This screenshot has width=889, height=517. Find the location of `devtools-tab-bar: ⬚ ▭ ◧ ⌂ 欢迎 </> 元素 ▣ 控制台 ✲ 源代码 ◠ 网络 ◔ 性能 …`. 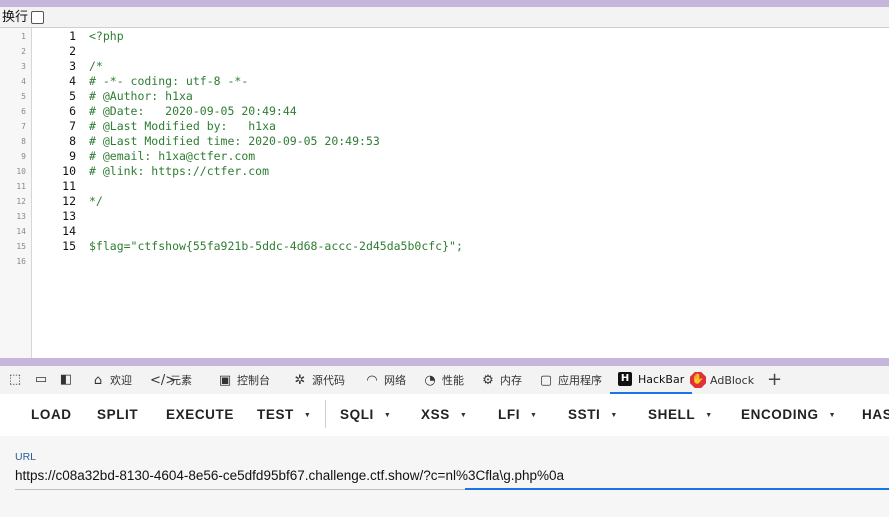

devtools-tab-bar: ⬚ ▭ ◧ ⌂ 欢迎 </> 元素 ▣ 控制台 ✲ 源代码 ◠ 网络 ◔ 性能 … is located at coordinates (444, 380).